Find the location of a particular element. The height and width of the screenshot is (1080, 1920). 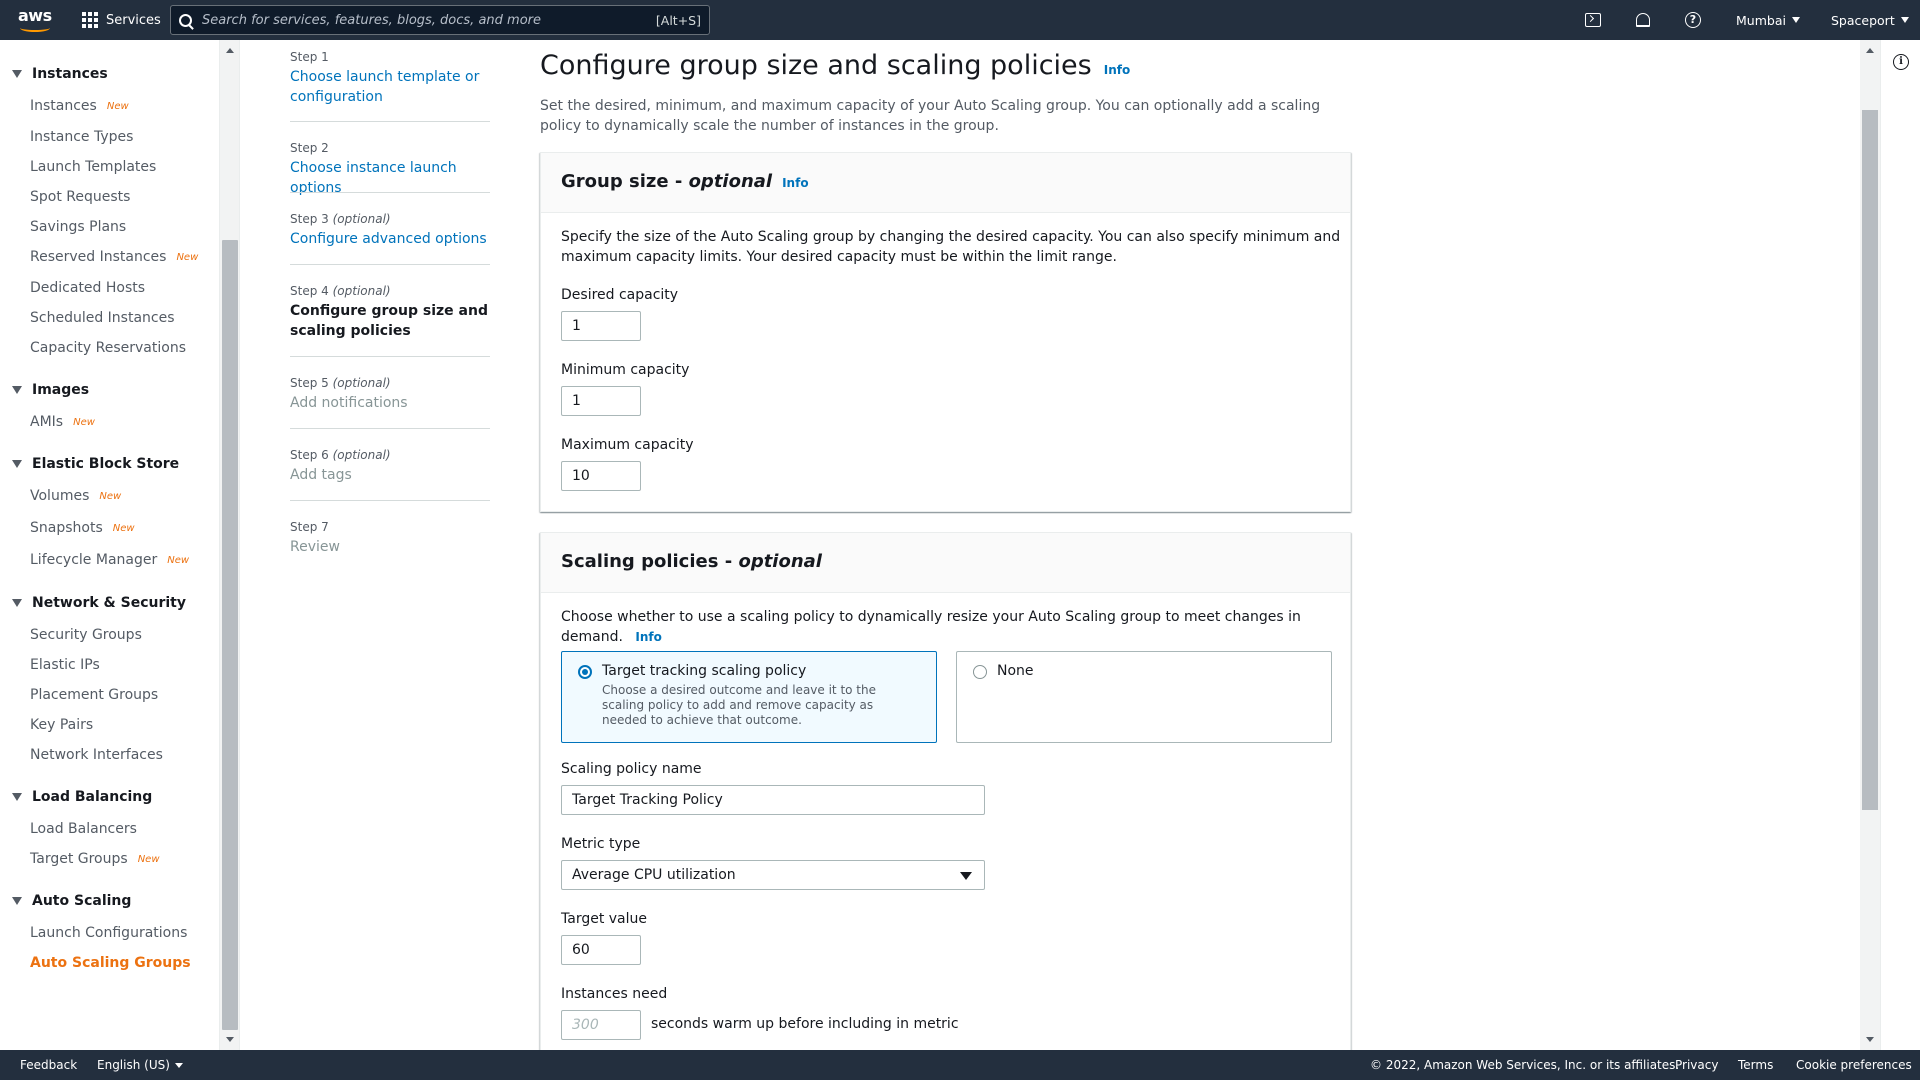

sidebar-item-placement-groups: Placement Groups is located at coordinates (94, 695).